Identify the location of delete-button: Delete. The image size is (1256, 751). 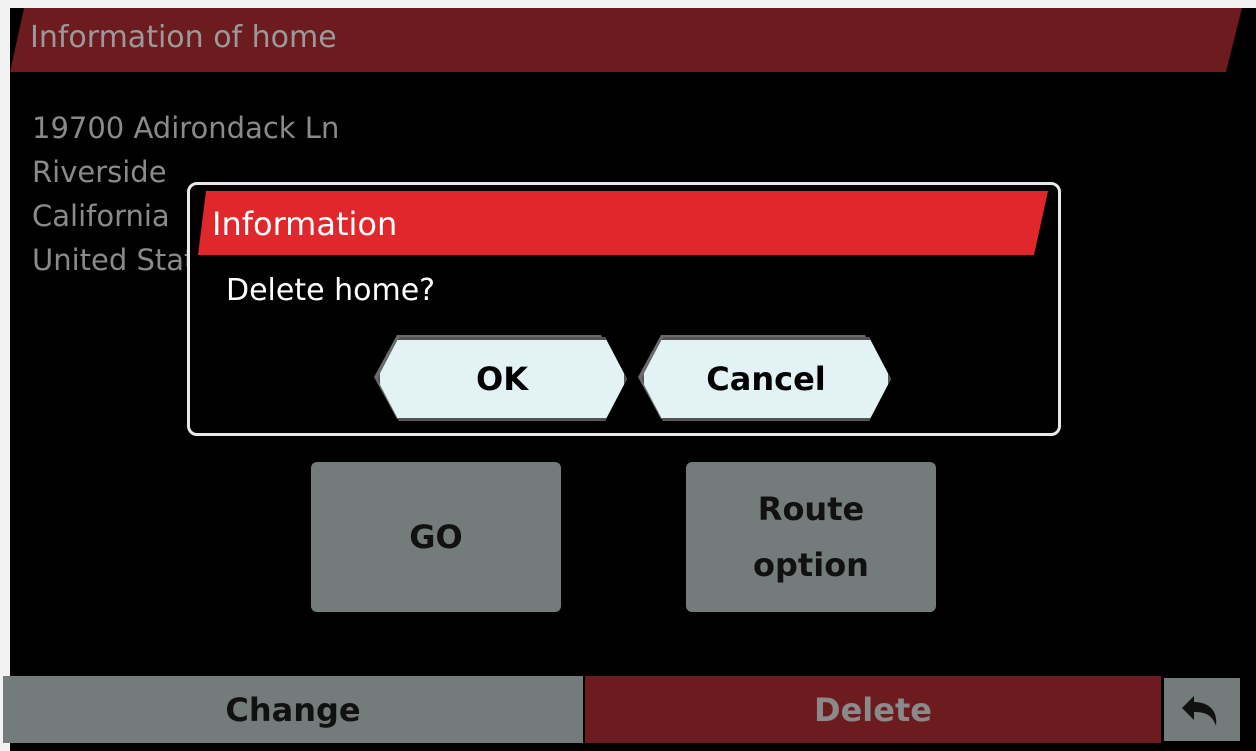
(873, 709).